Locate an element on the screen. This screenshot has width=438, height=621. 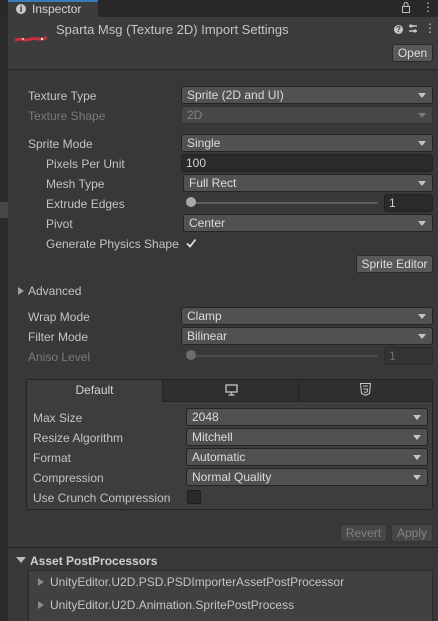
sprite-mode-value: Single is located at coordinates (204, 143).